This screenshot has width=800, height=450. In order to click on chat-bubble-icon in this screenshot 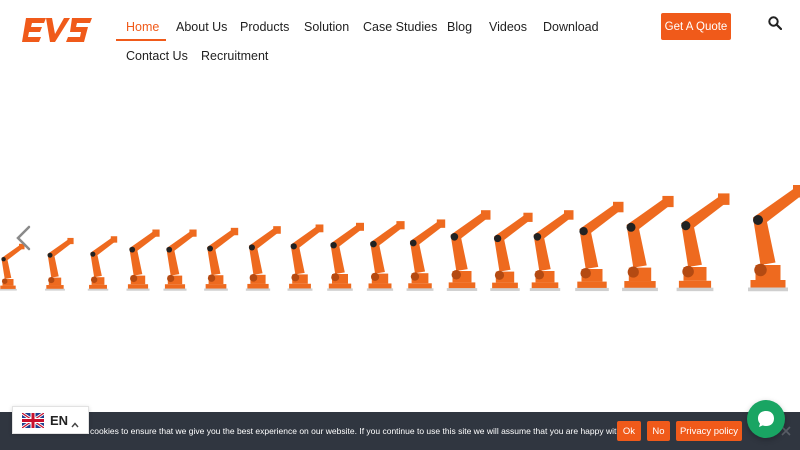, I will do `click(766, 419)`.